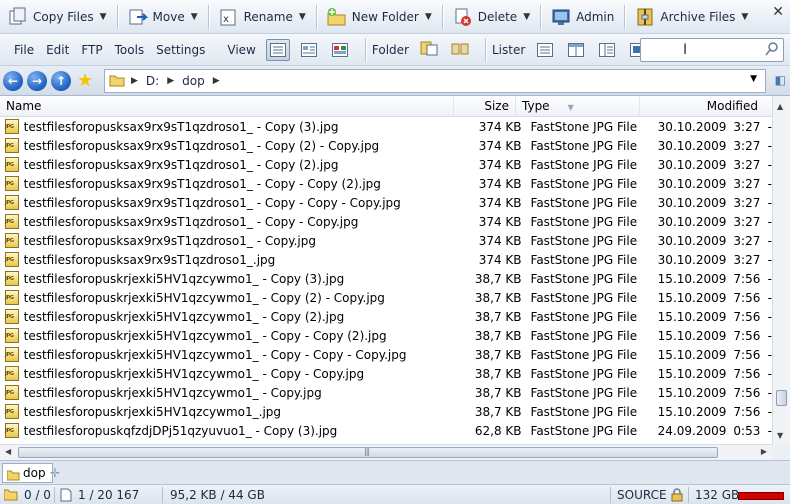 The image size is (790, 504). I want to click on view-details-button, so click(277, 49).